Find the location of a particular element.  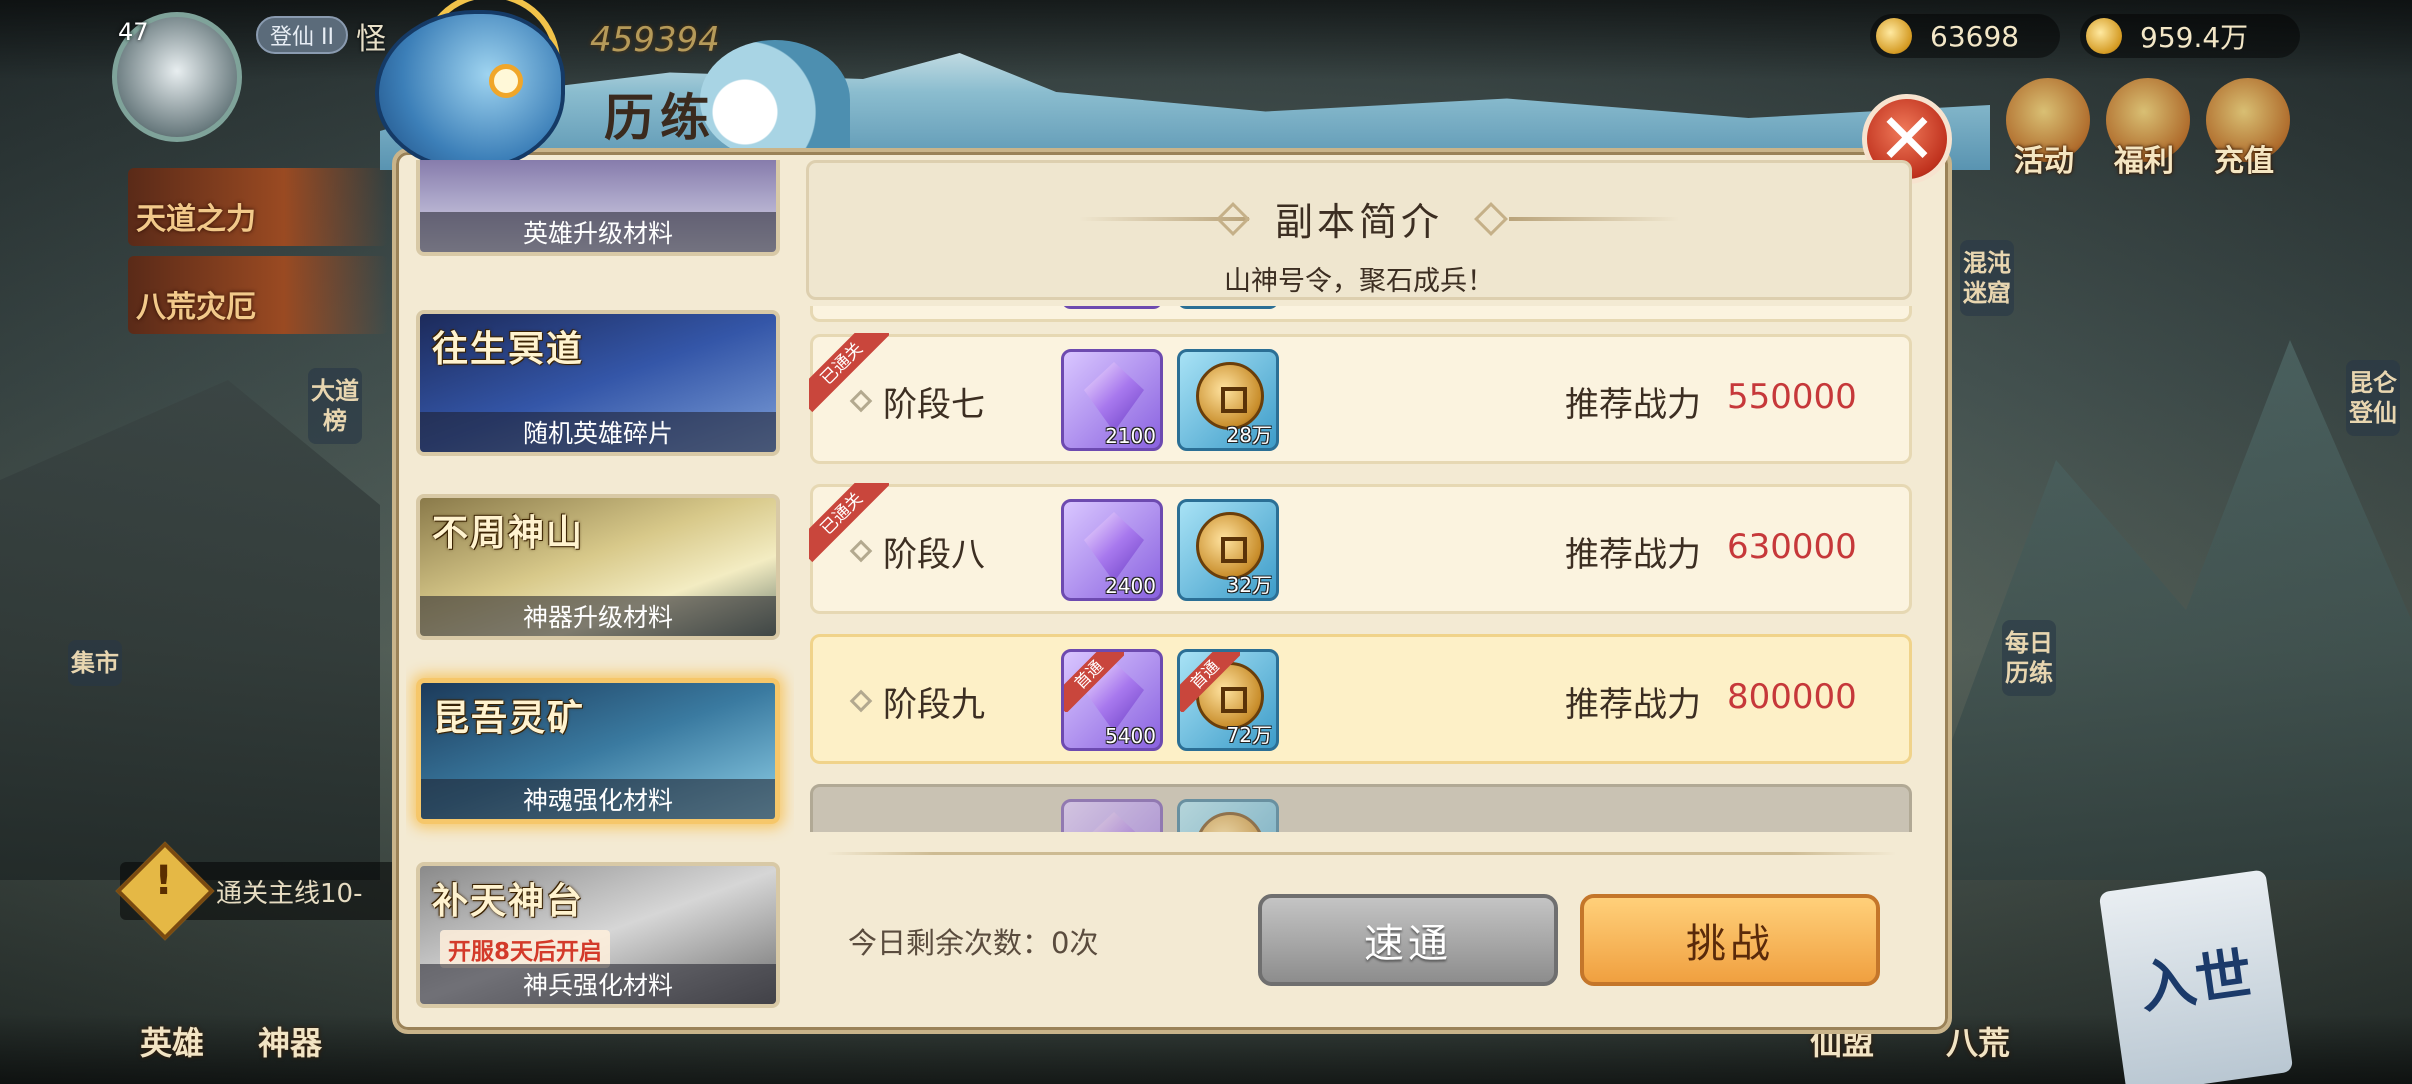

coin-amount: 28万 is located at coordinates (1249, 435).